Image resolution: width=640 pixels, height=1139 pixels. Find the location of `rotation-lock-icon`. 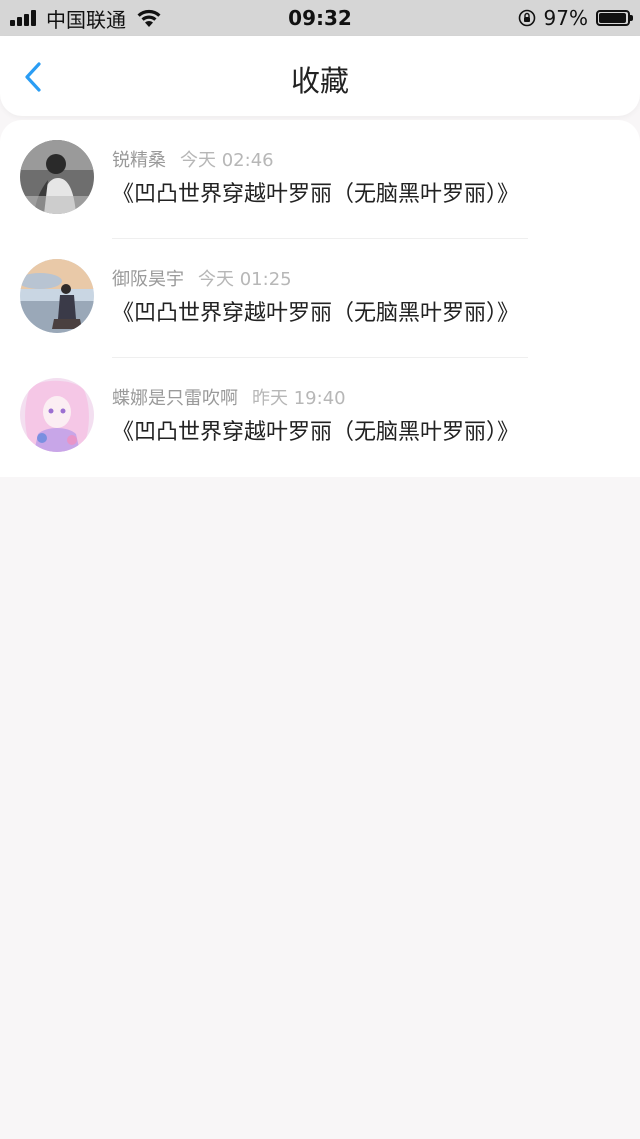

rotation-lock-icon is located at coordinates (526, 18).